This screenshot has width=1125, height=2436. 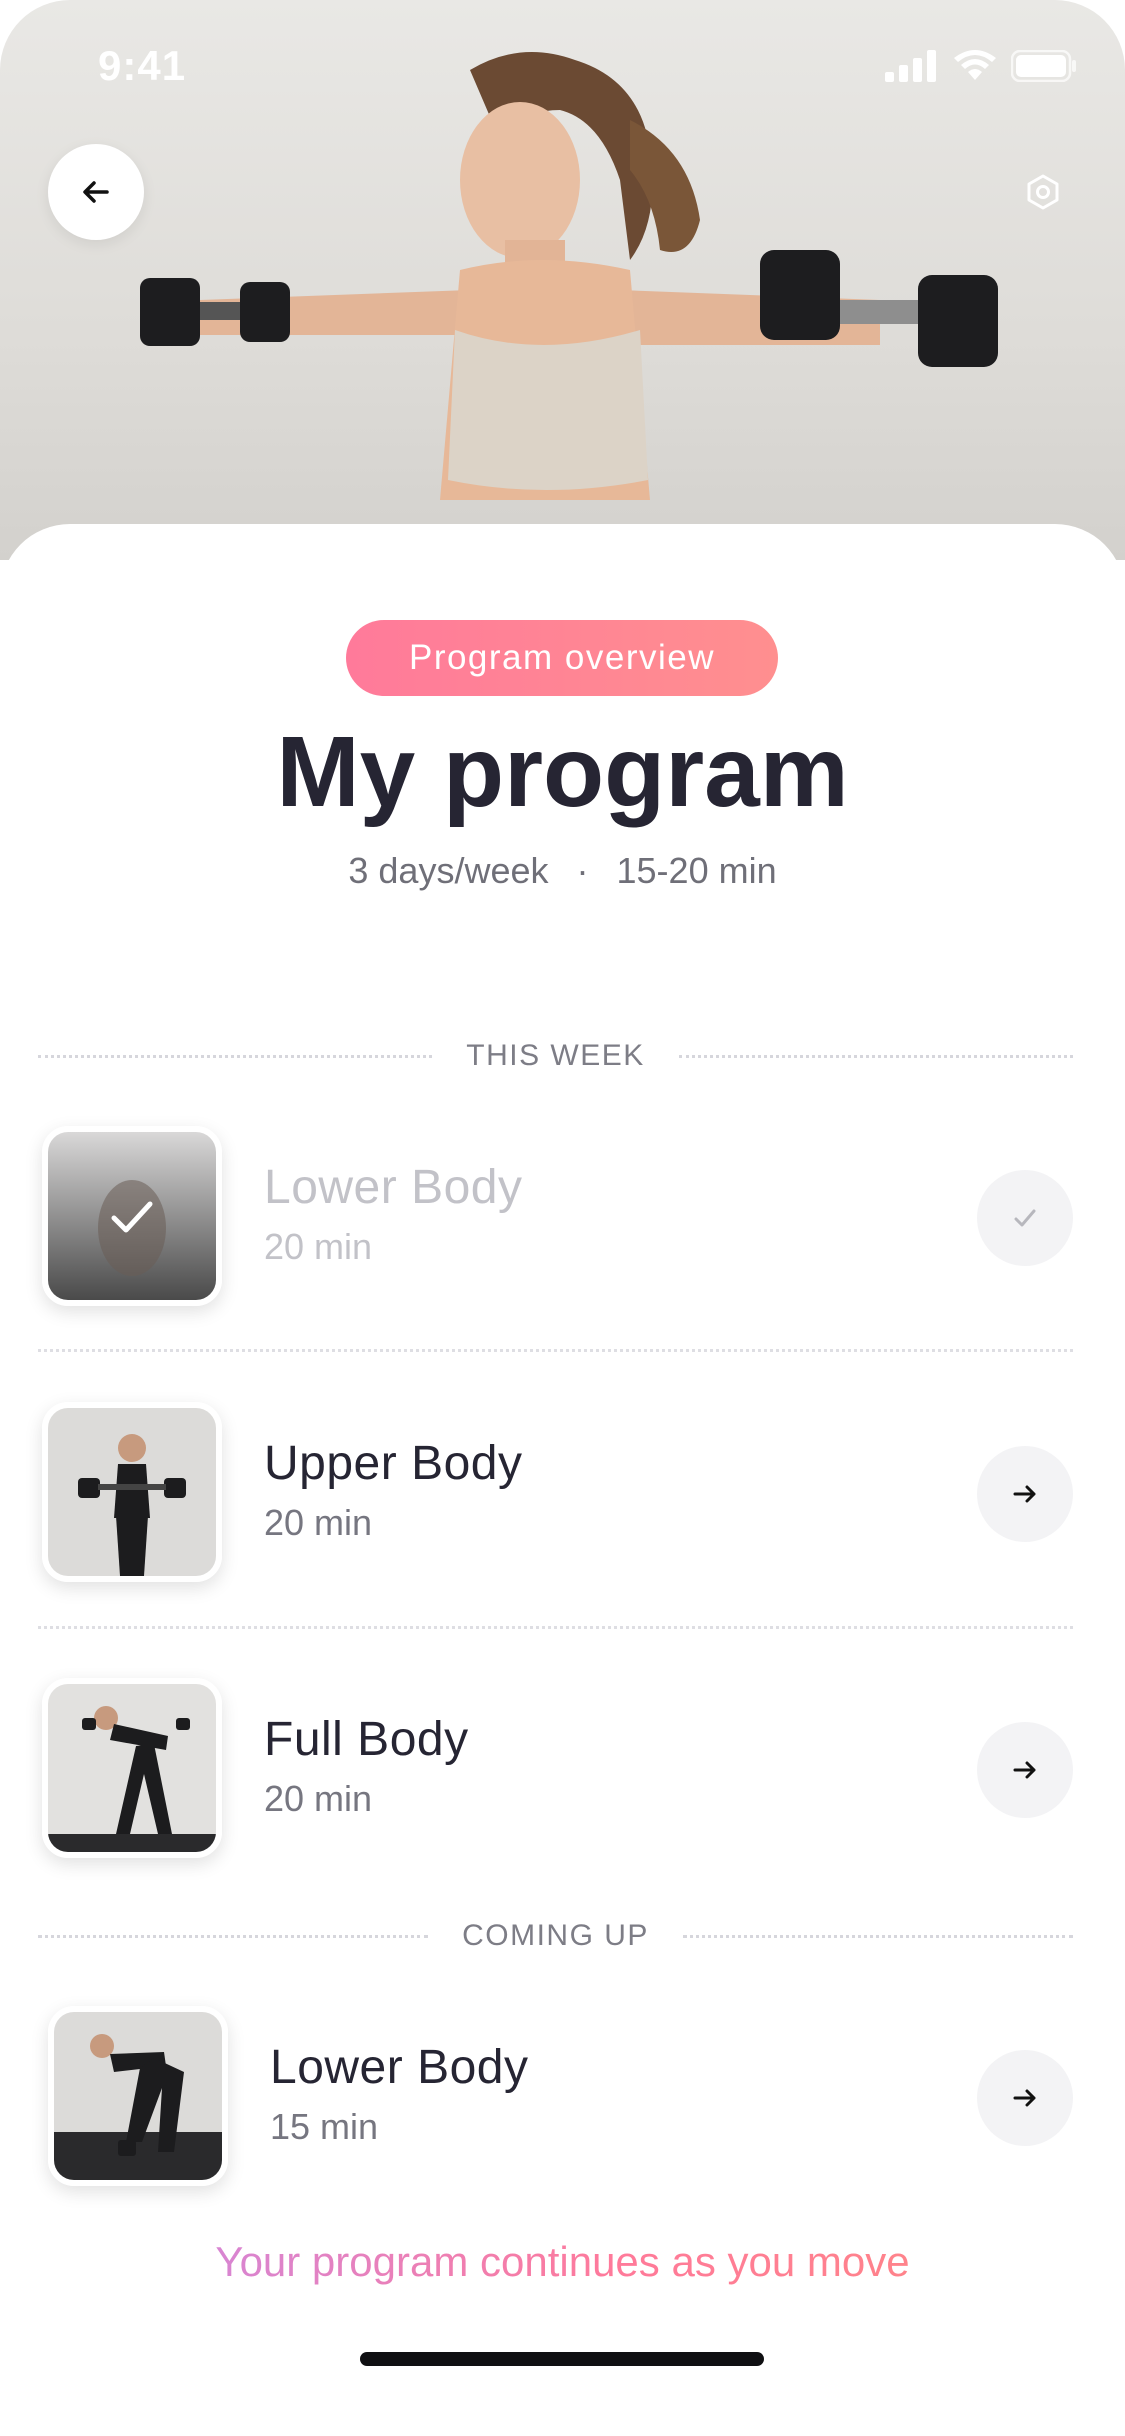 What do you see at coordinates (448, 870) in the screenshot?
I see `program-frequency: 3 days/week` at bounding box center [448, 870].